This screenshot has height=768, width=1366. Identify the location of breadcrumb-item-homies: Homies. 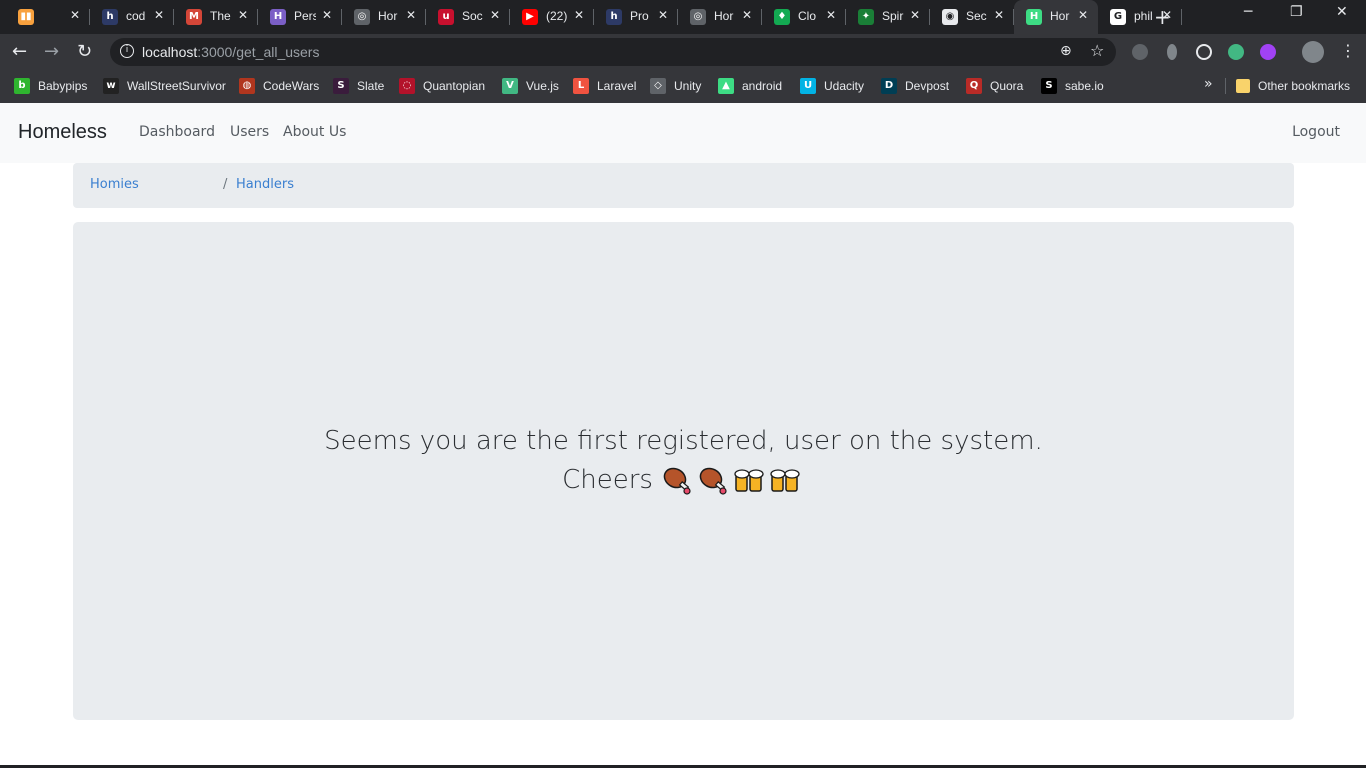
(114, 184).